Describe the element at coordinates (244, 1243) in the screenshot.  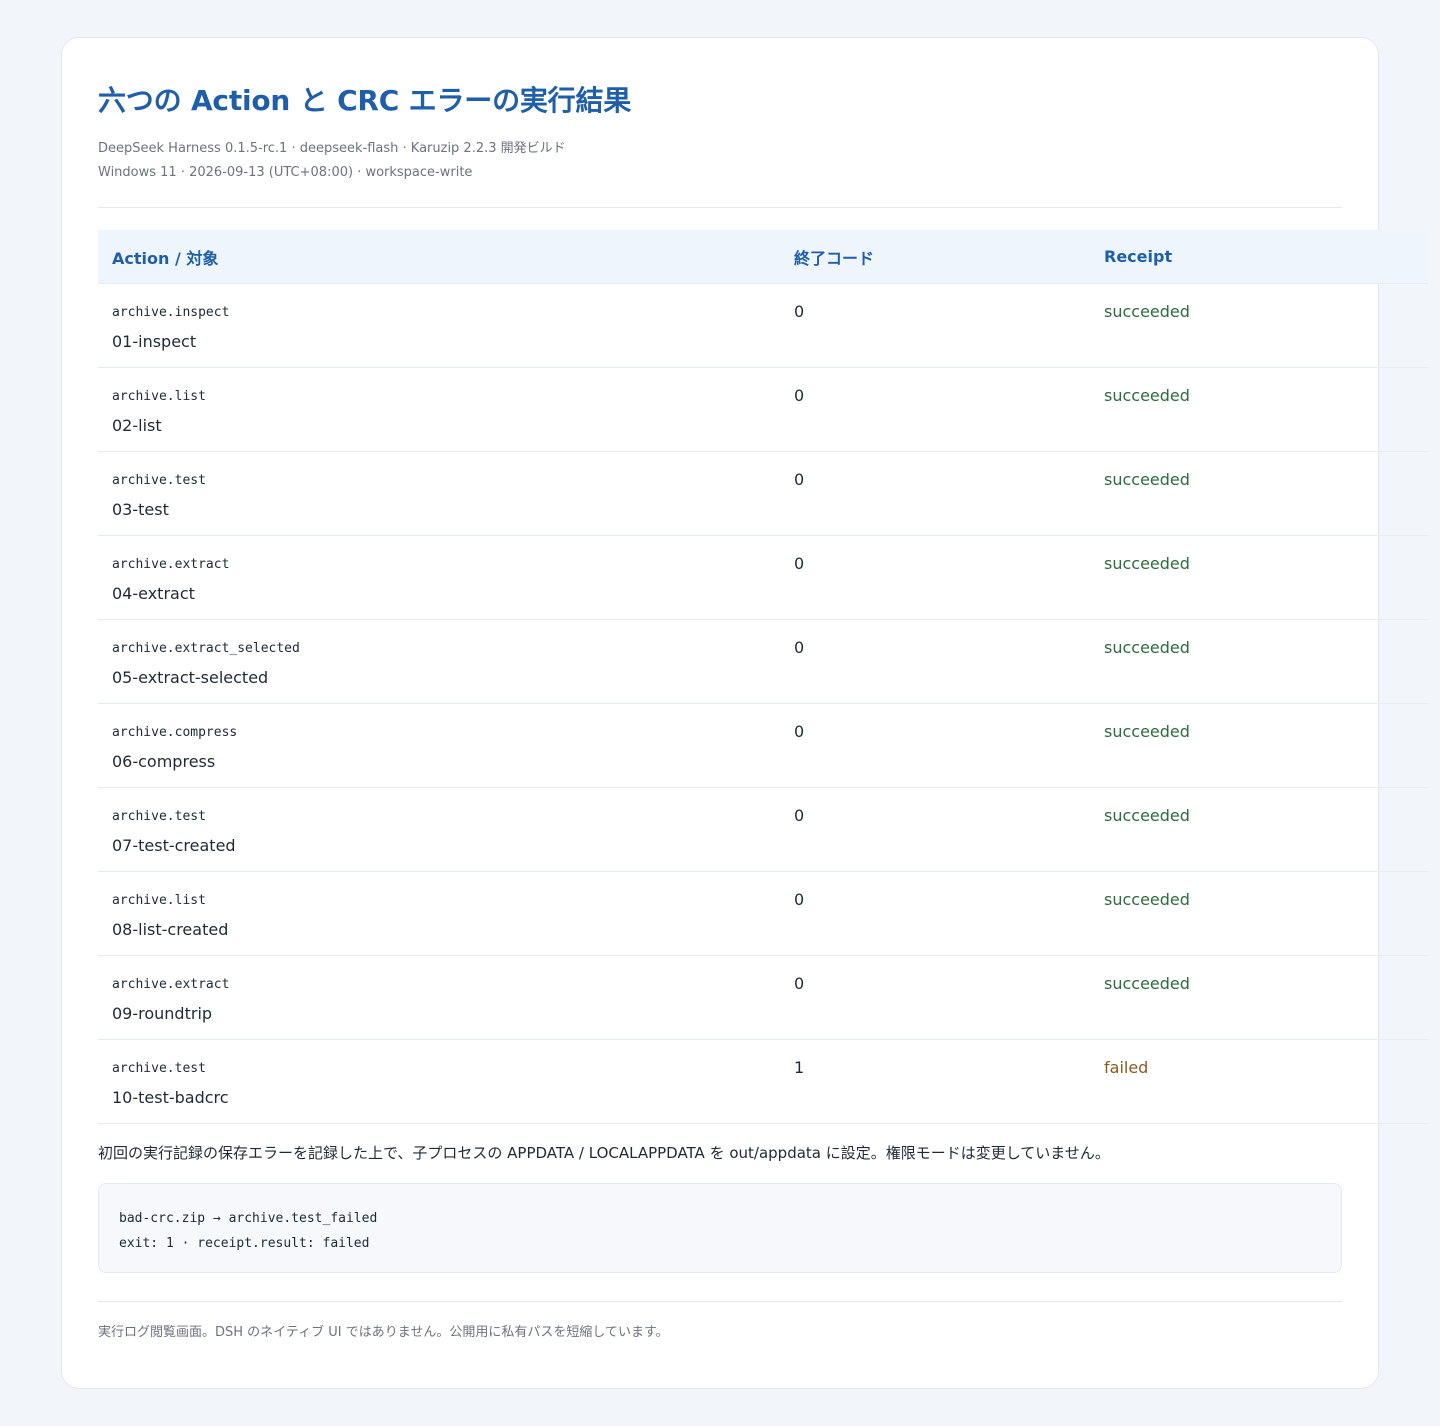
I see `code-line-exit: exit: 1 · receipt.result: failed` at that location.